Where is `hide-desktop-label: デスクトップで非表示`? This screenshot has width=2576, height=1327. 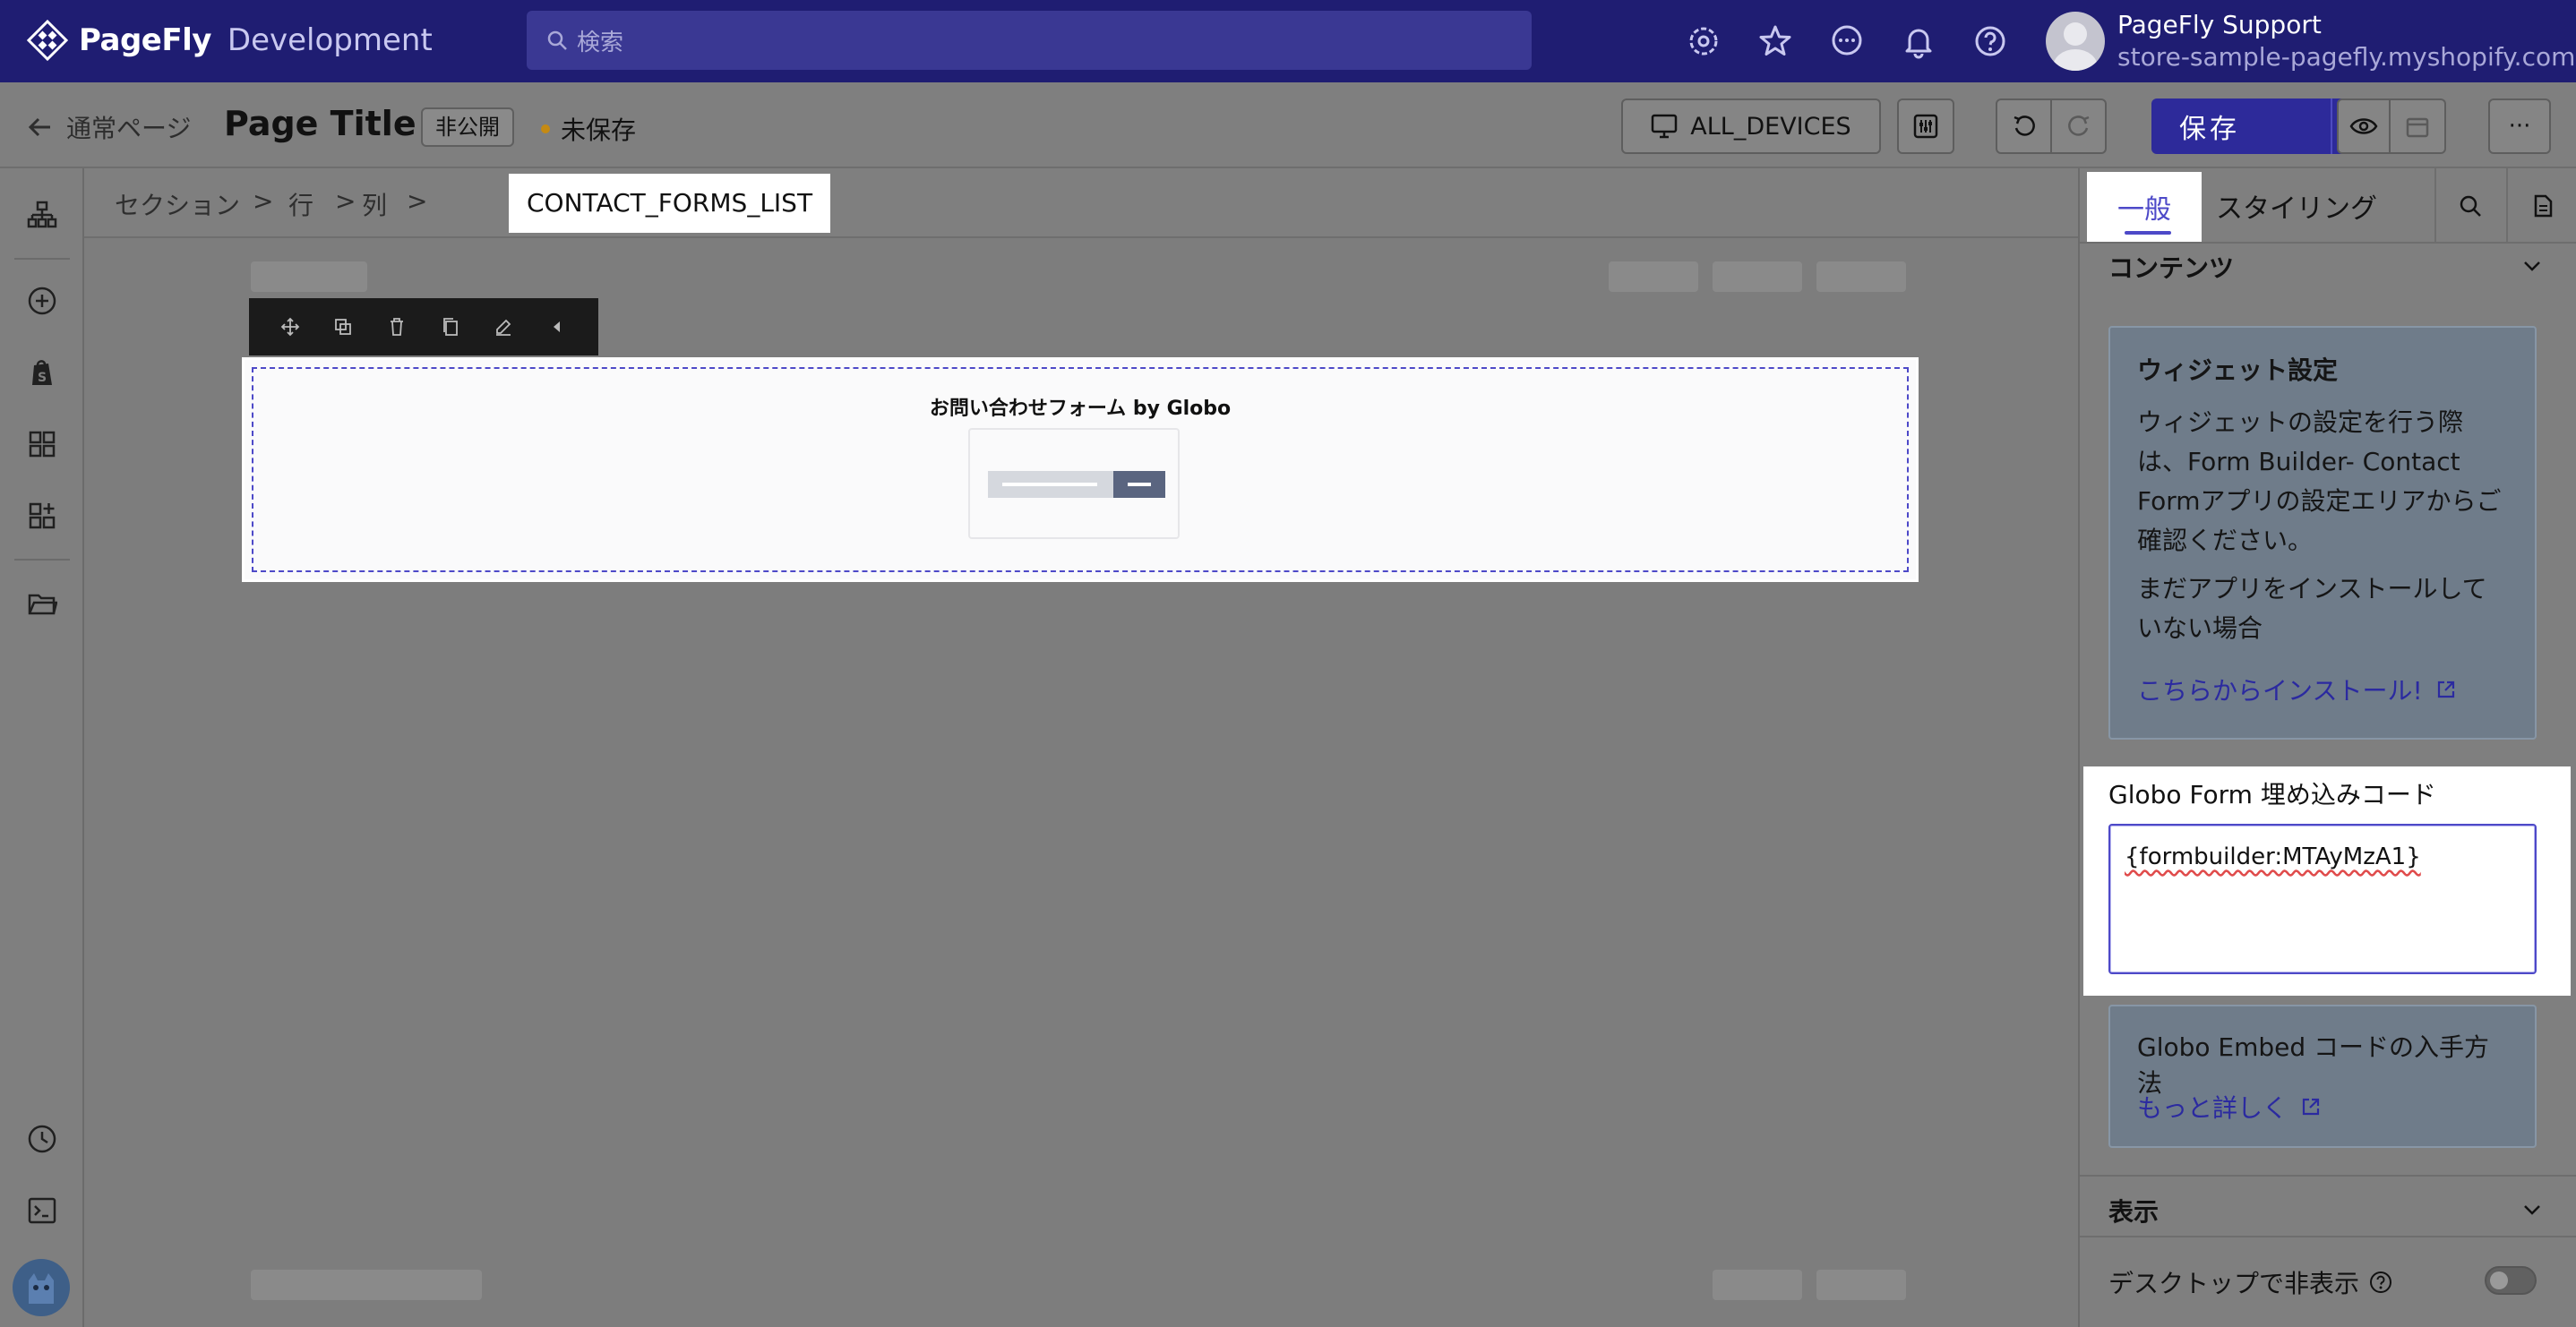
hide-desktop-label: デスクトップで非表示 is located at coordinates (2234, 1283).